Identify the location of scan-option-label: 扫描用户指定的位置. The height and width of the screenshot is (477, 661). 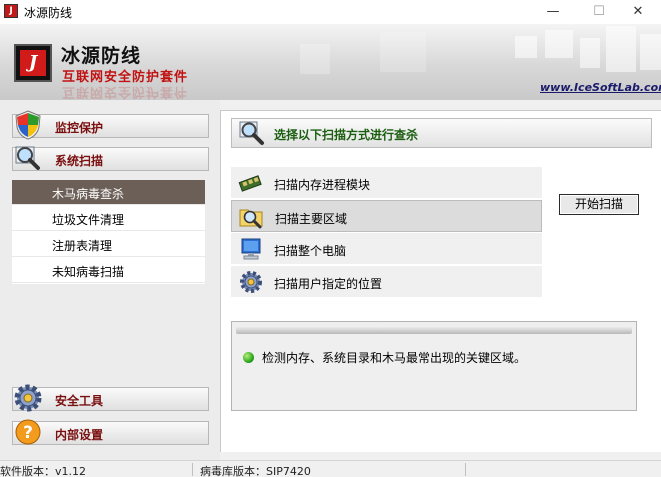
(328, 284).